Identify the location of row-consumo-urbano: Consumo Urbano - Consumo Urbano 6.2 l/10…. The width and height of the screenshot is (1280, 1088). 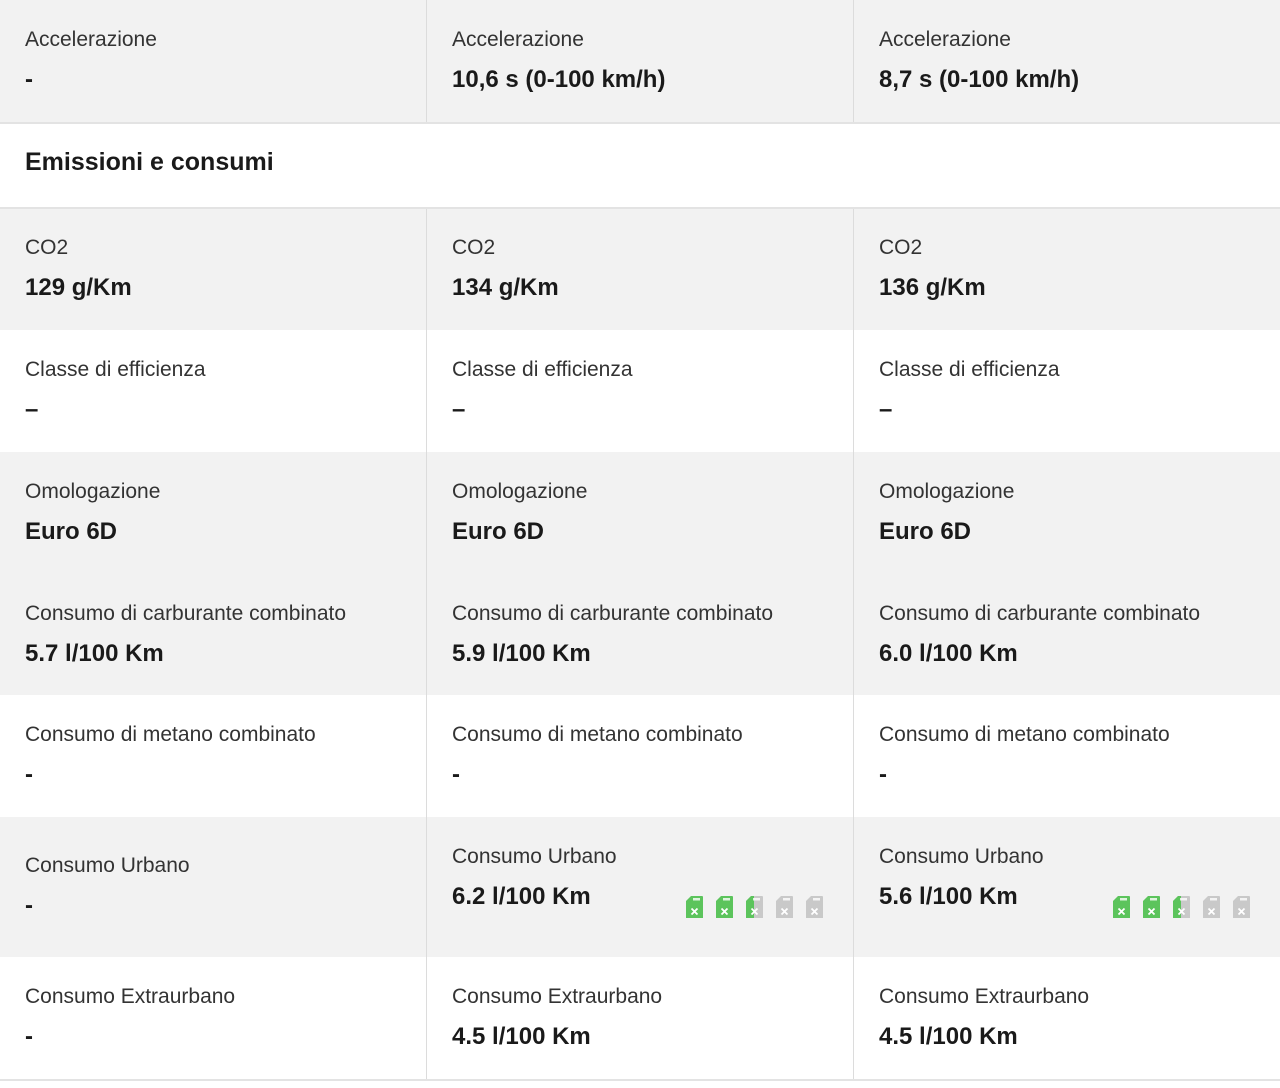
(640, 887).